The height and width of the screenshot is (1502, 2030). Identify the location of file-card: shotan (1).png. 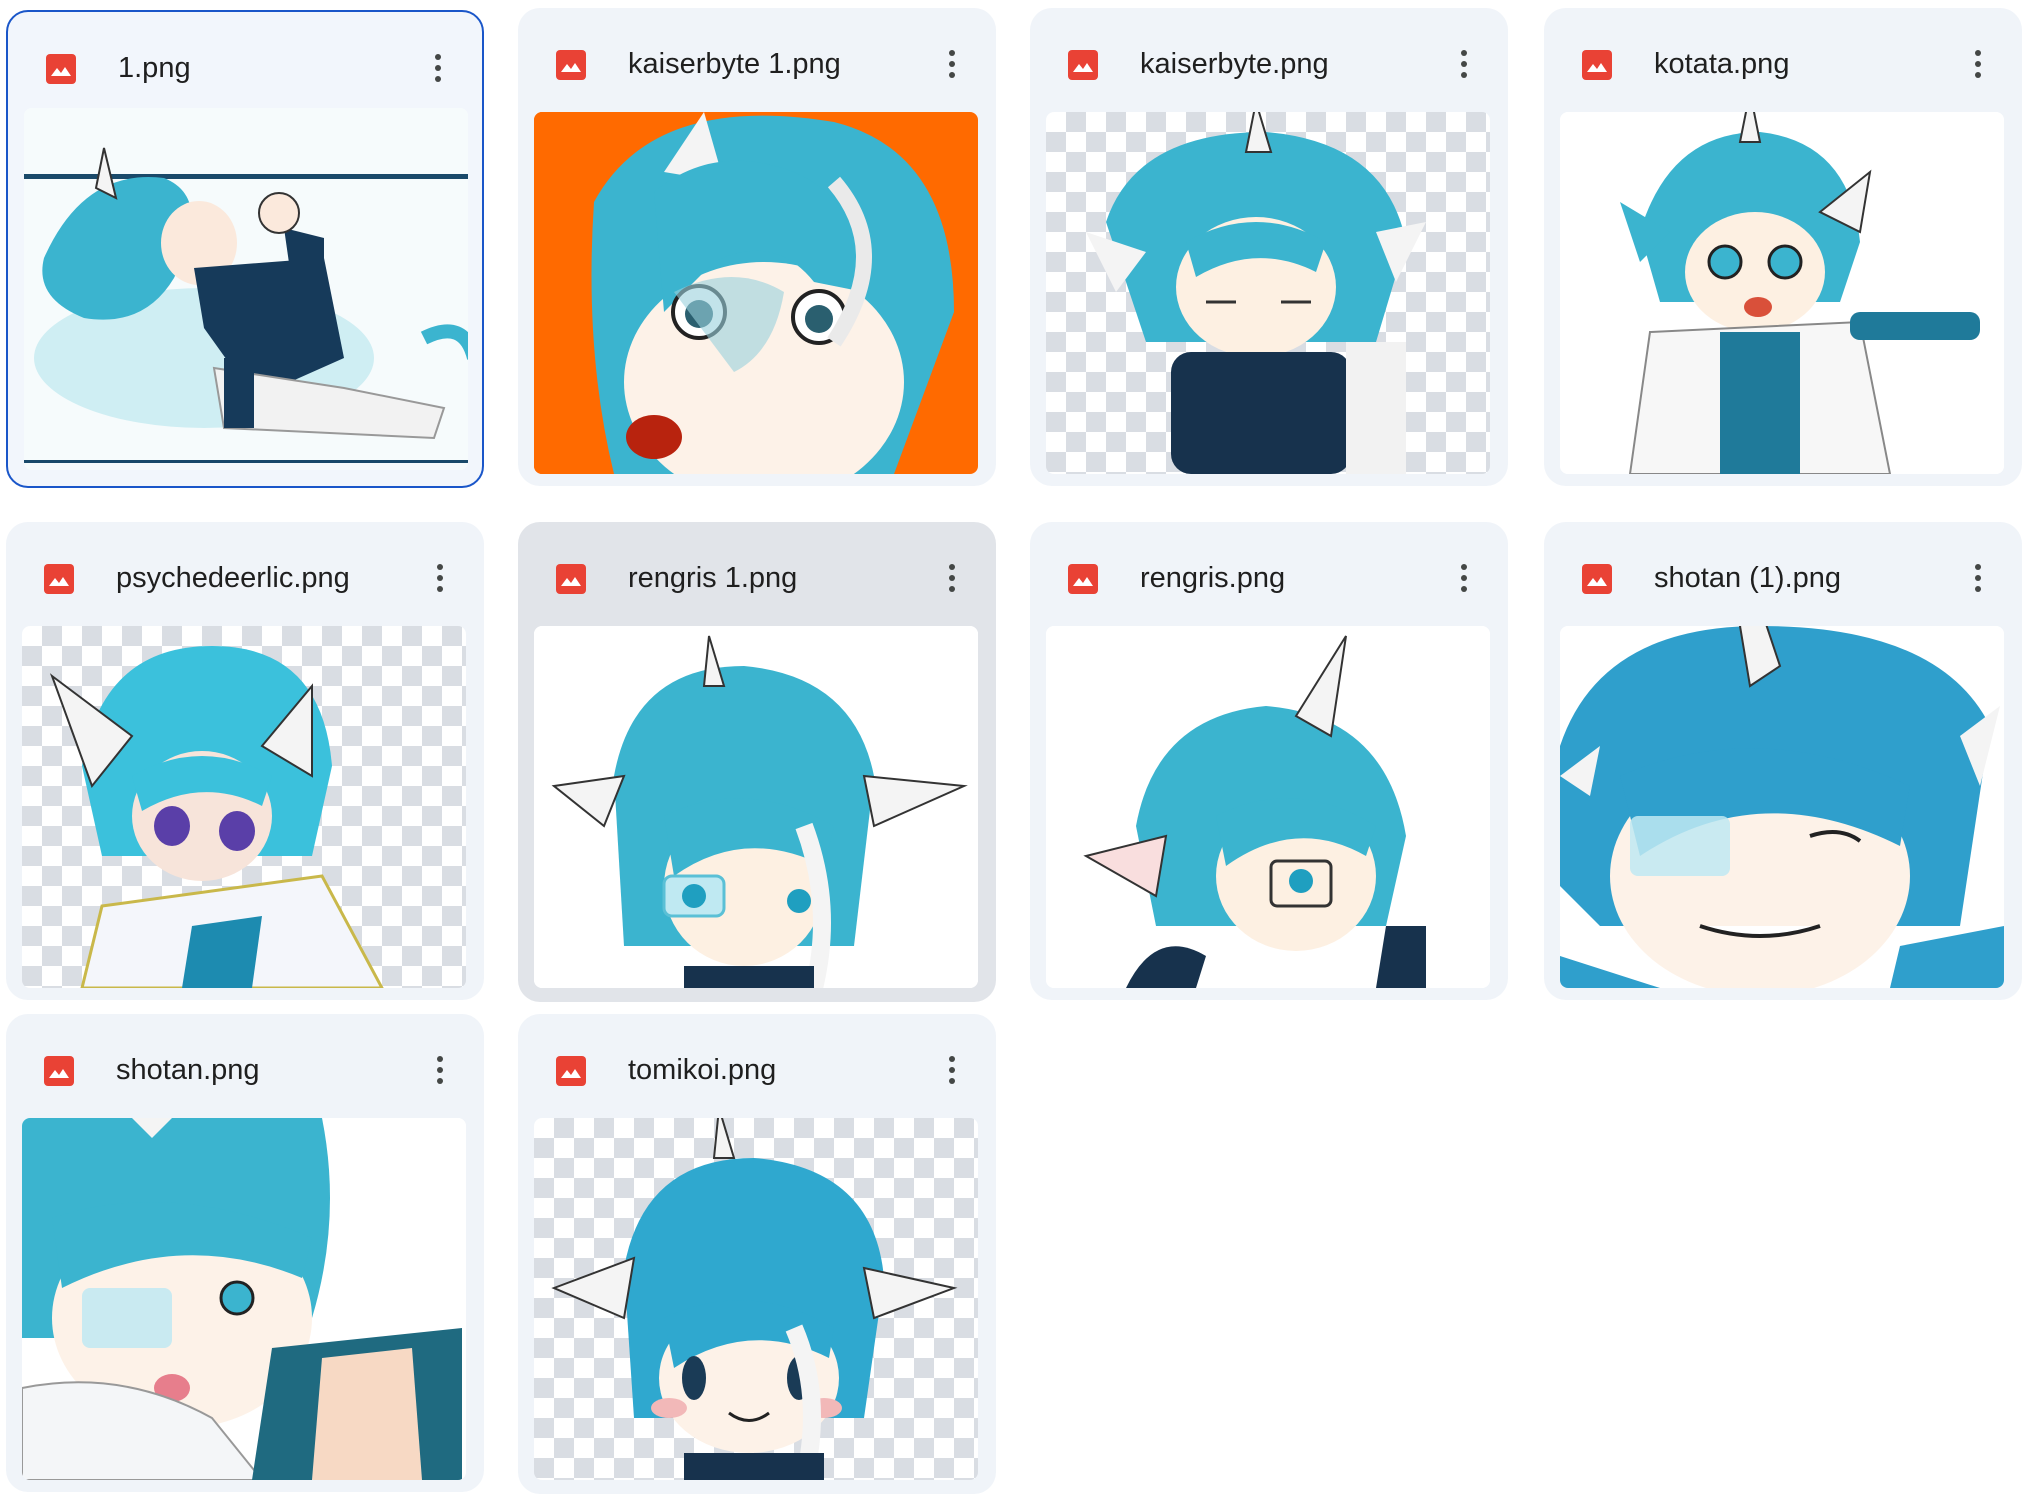
(1783, 761).